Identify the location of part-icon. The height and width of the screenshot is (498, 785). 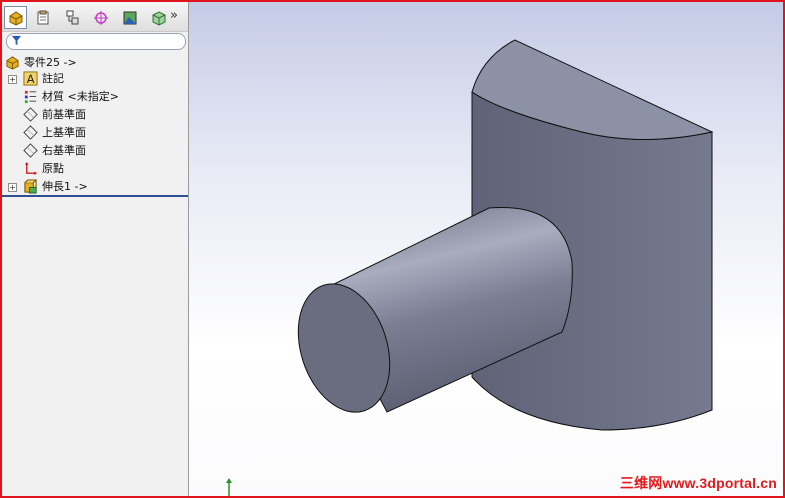
(12, 62).